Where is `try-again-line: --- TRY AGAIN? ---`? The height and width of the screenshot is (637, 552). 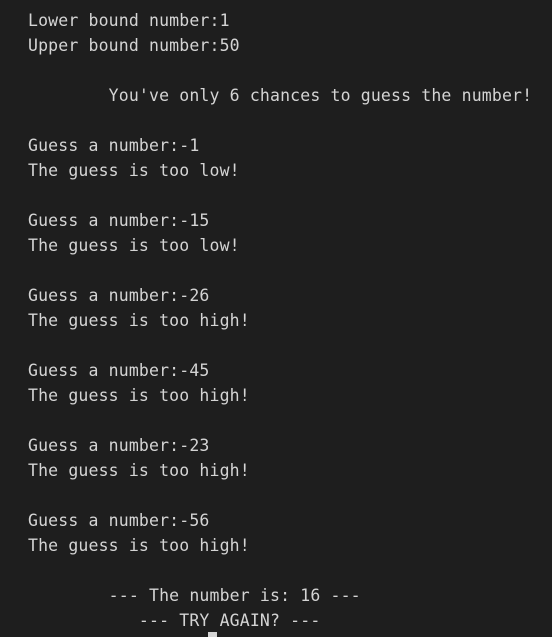
try-again-line: --- TRY AGAIN? --- is located at coordinates (174, 620).